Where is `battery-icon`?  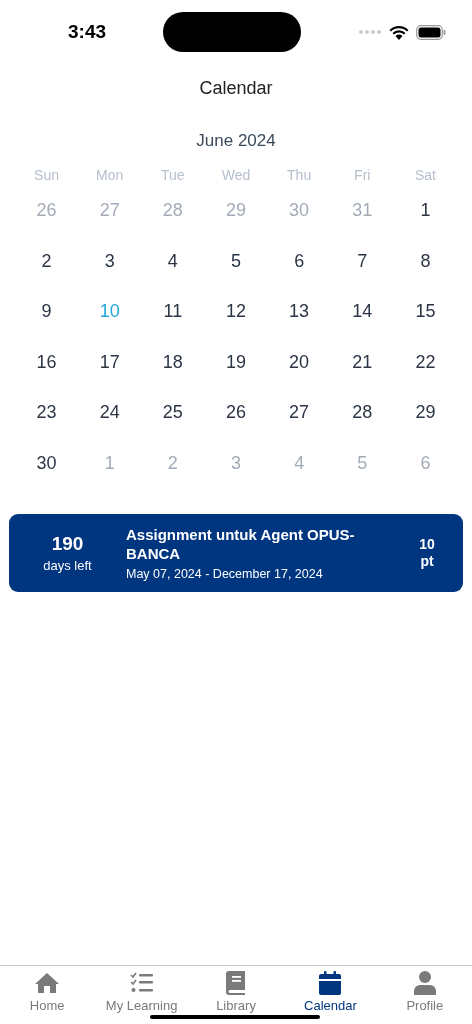 battery-icon is located at coordinates (431, 32).